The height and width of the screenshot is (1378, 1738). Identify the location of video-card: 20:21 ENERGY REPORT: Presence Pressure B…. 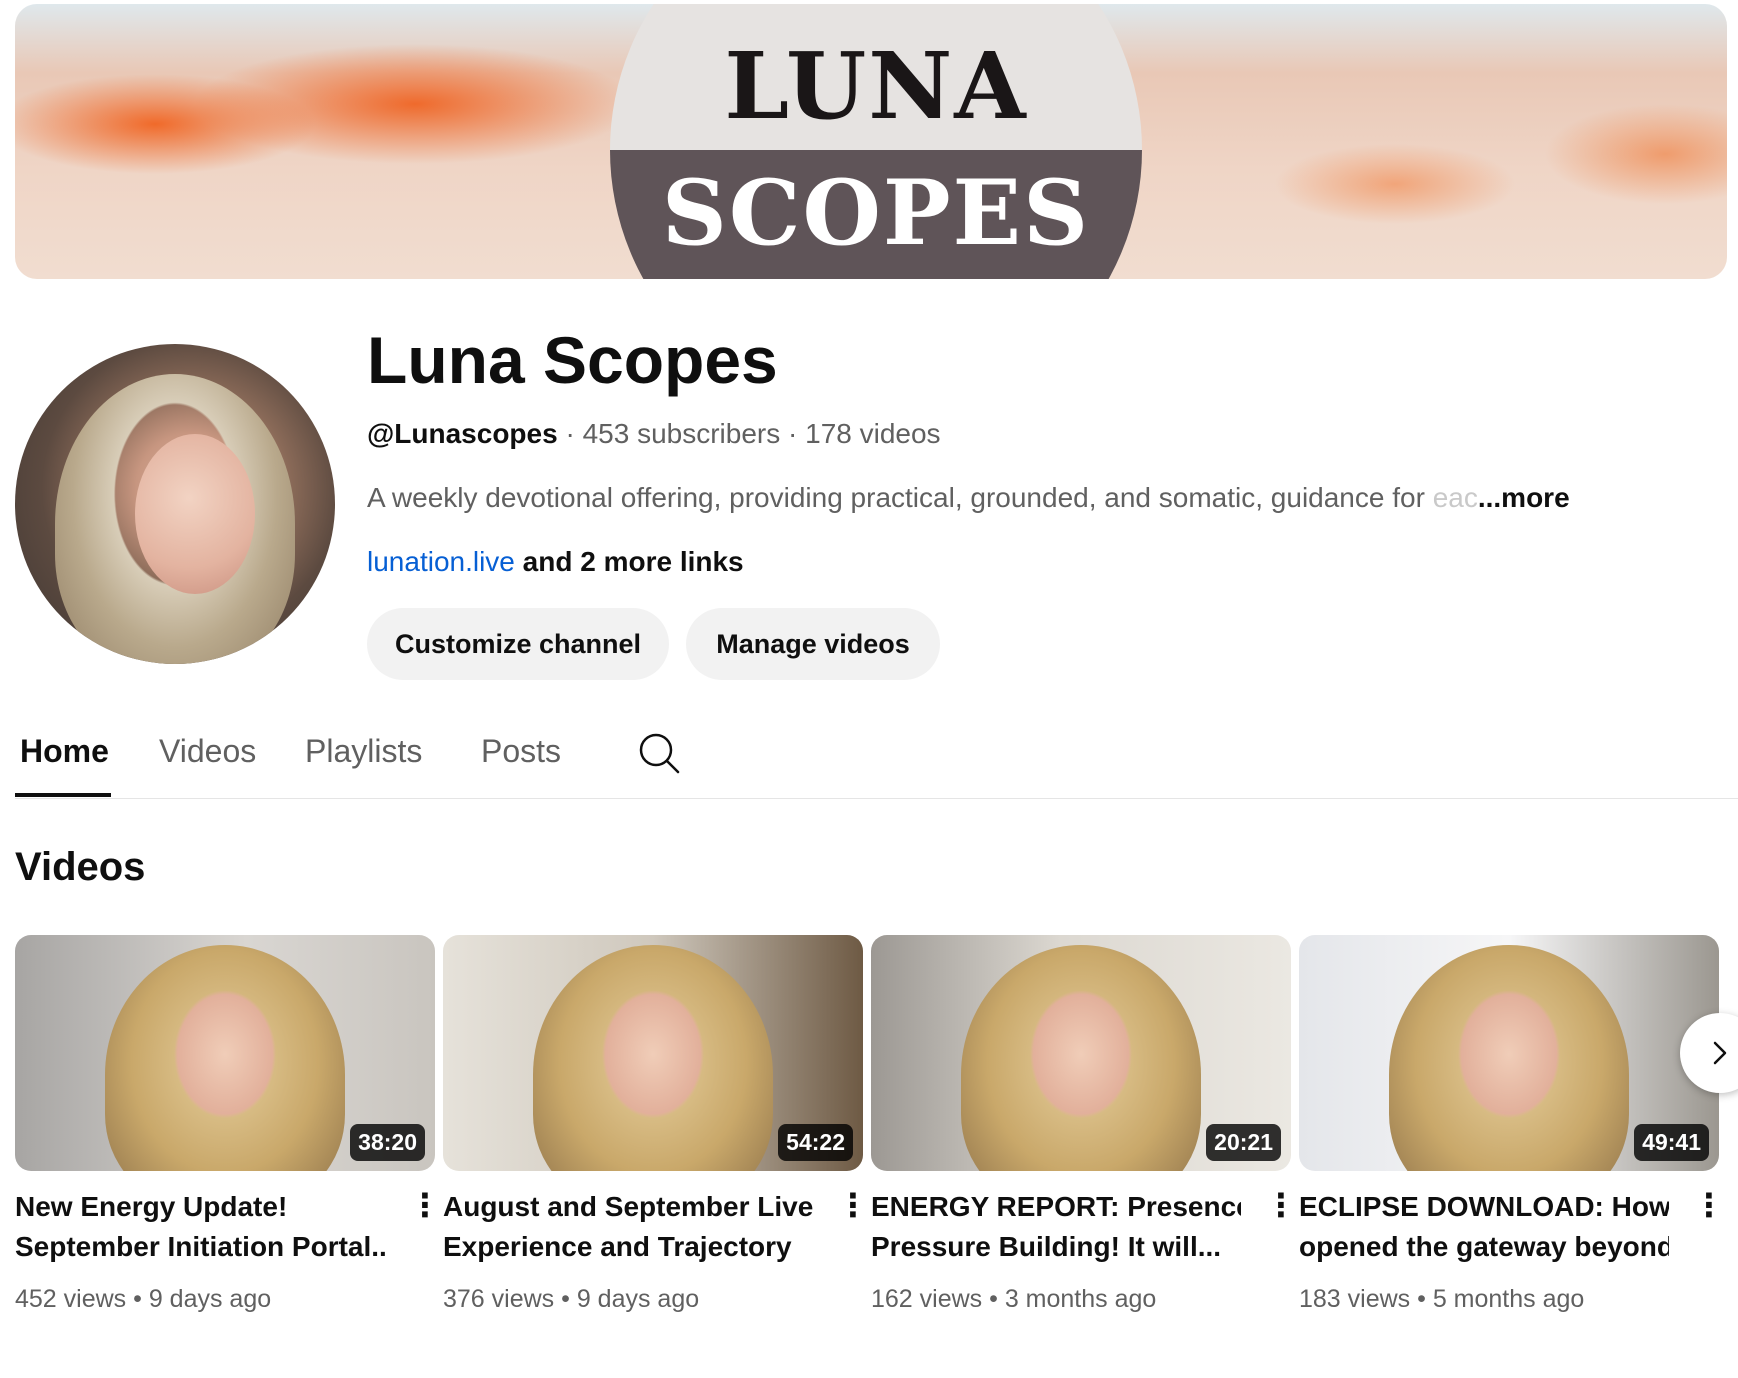
(1084, 1124).